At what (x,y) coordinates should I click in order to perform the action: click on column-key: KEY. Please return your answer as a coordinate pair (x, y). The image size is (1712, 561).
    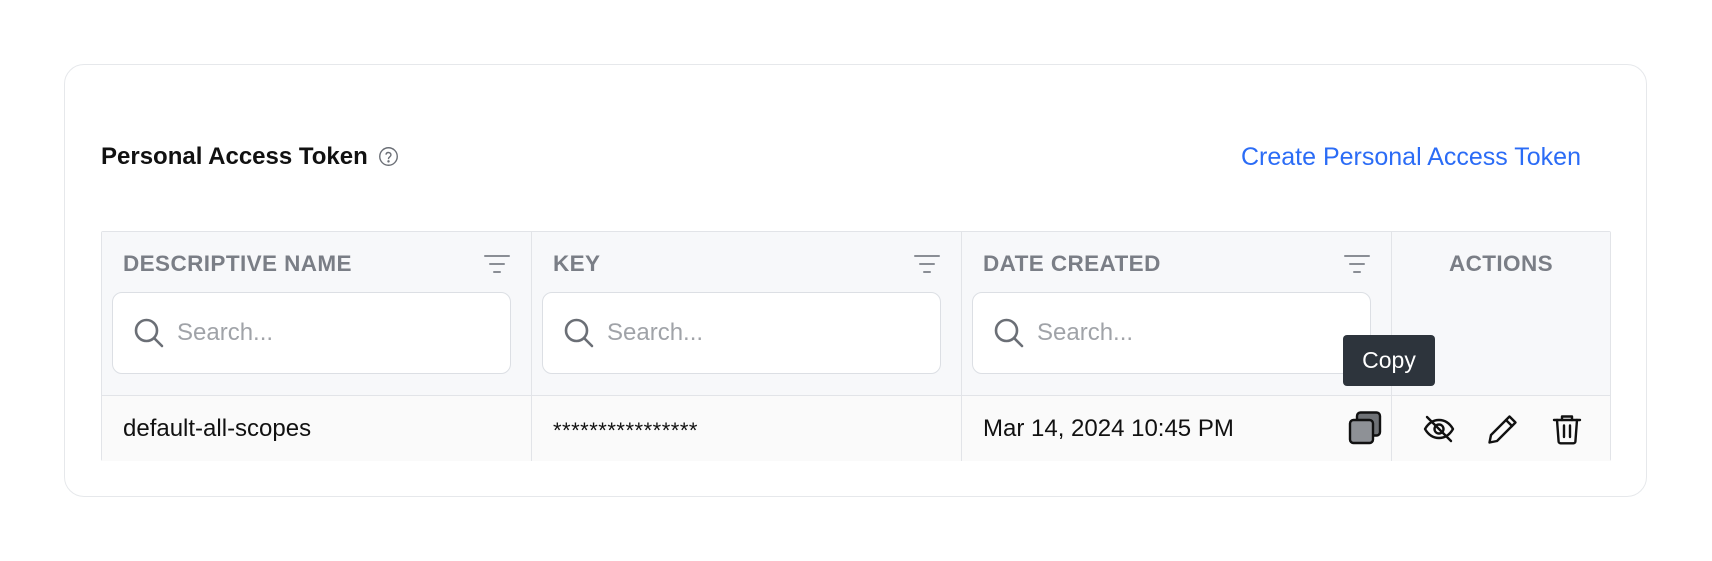
    Looking at the image, I should click on (747, 313).